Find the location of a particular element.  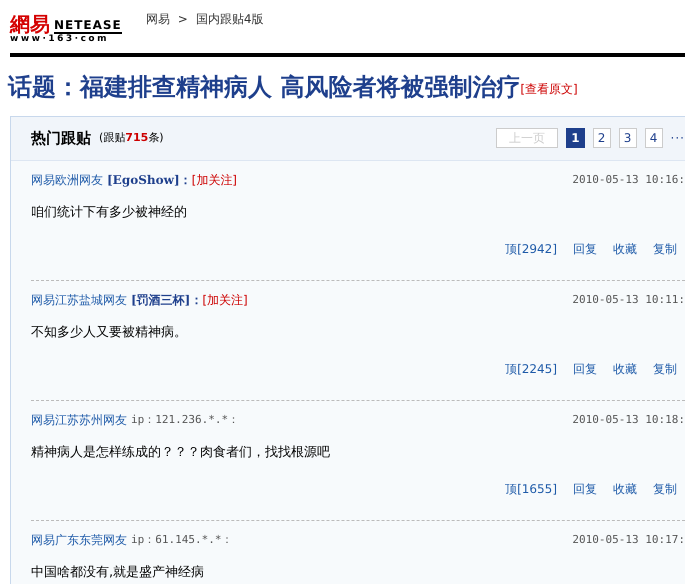

comment-action-link: 顶[2245] is located at coordinates (531, 369).